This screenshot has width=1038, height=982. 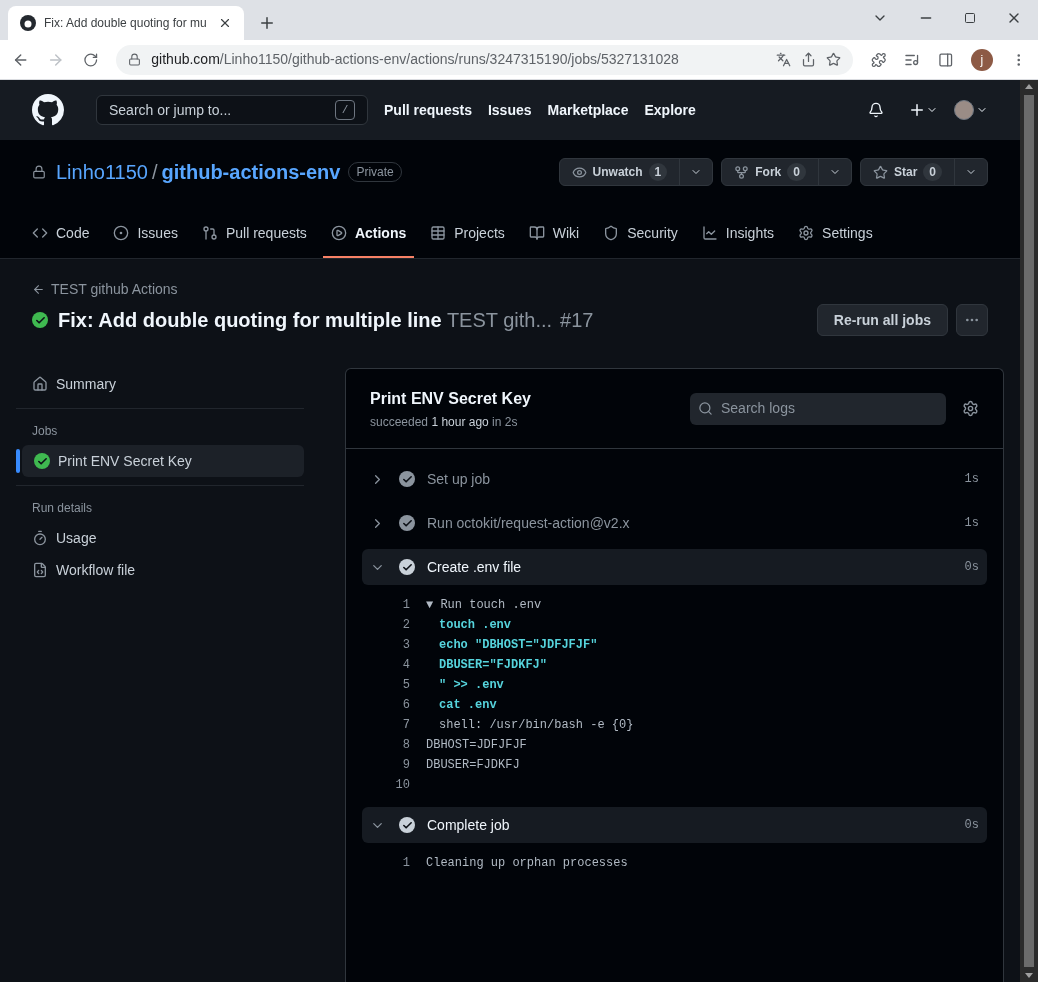 What do you see at coordinates (405, 725) in the screenshot?
I see `line-number: 7` at bounding box center [405, 725].